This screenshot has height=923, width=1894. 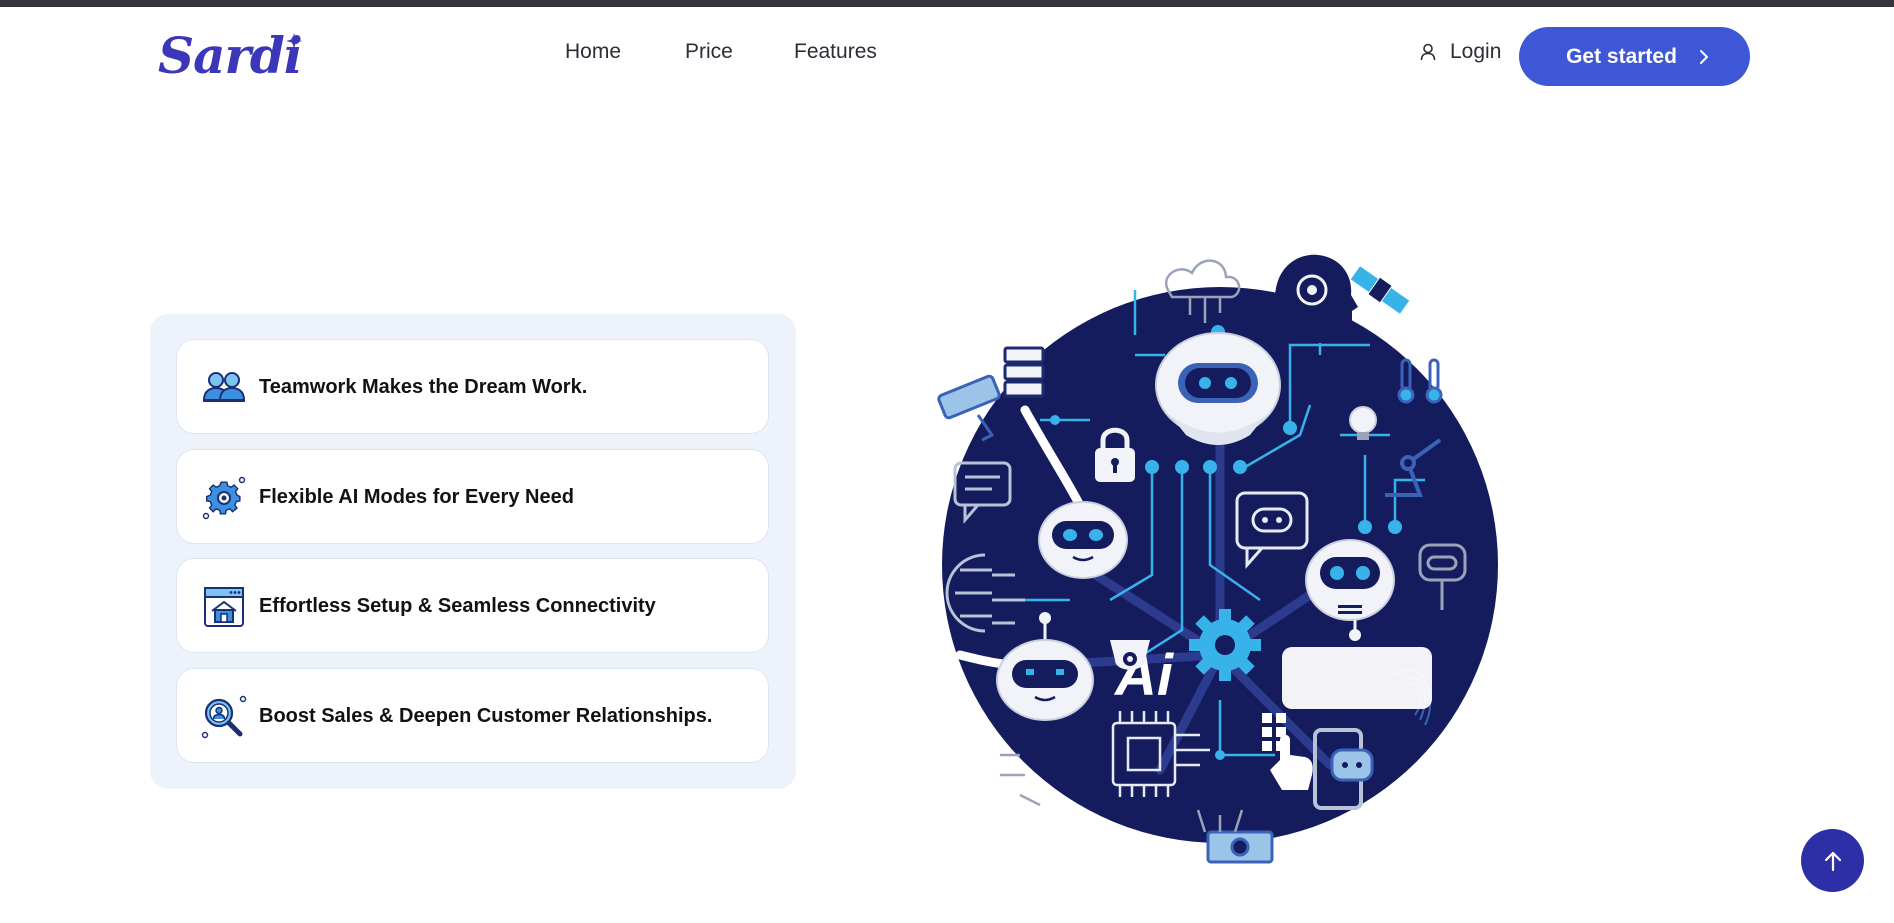 I want to click on gear-illustration, so click(x=1225, y=645).